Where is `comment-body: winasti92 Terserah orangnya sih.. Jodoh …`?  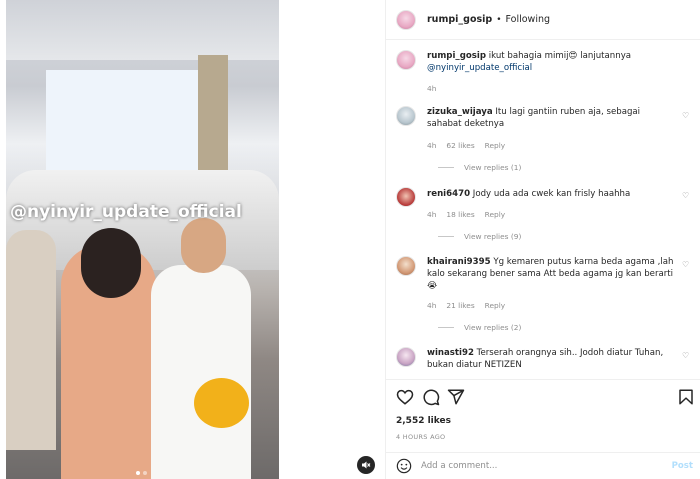 comment-body: winasti92 Terserah orangnya sih.. Jodoh … is located at coordinates (552, 359).